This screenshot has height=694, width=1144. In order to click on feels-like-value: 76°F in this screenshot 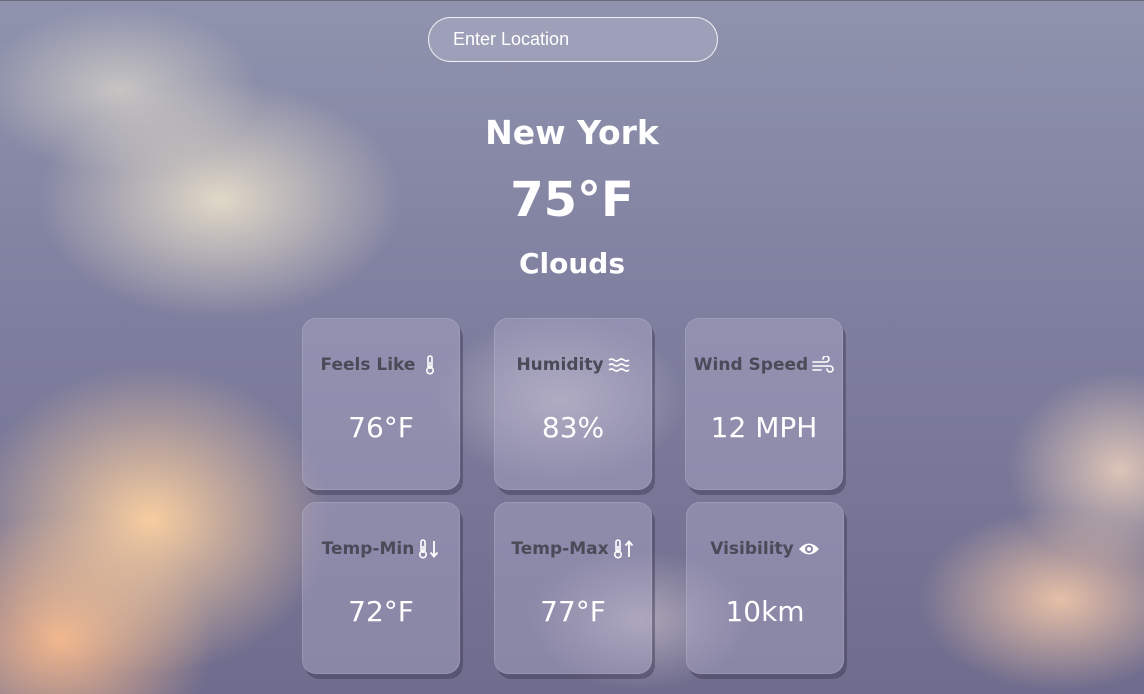, I will do `click(381, 427)`.